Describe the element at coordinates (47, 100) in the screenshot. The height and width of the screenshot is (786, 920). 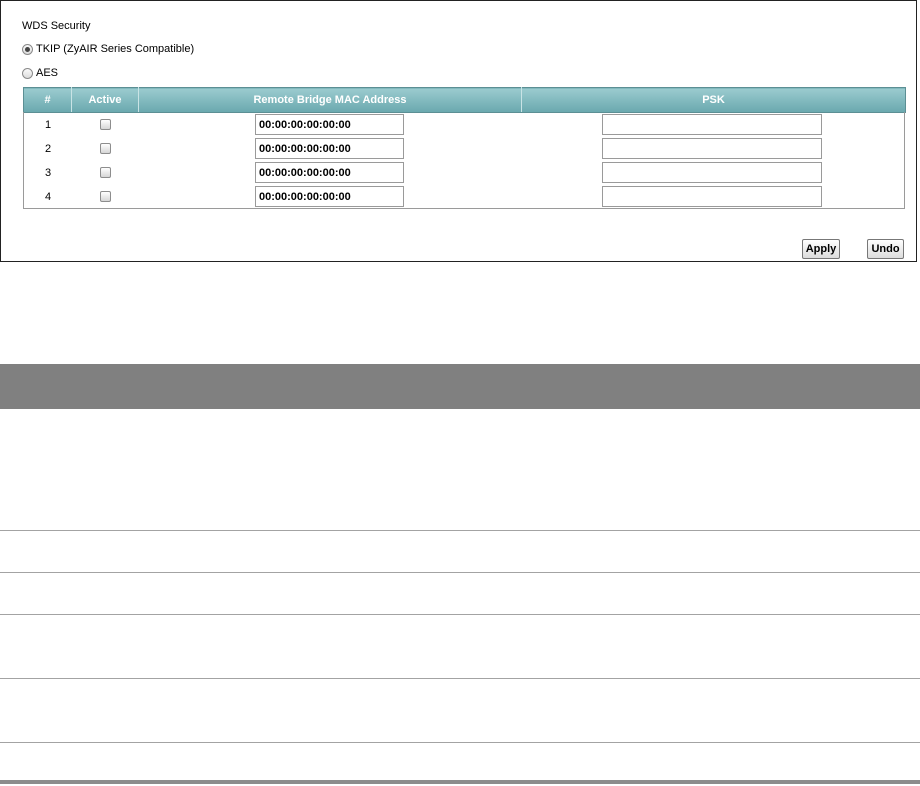
I see `col-header-number: #` at that location.